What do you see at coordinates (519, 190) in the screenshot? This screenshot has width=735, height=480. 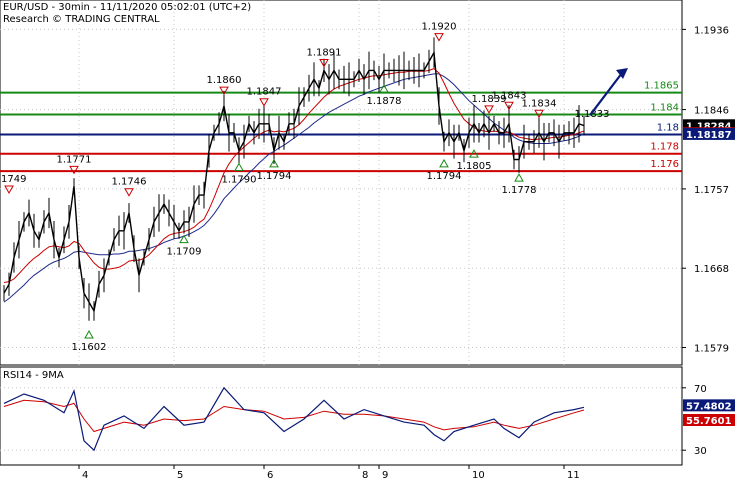 I see `annotation-label: 1.1778` at bounding box center [519, 190].